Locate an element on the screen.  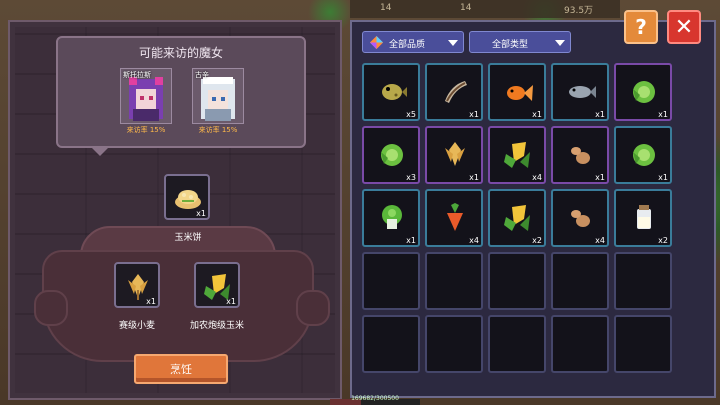
bubble-title: 可能来访的魔女 is located at coordinates (180, 53).